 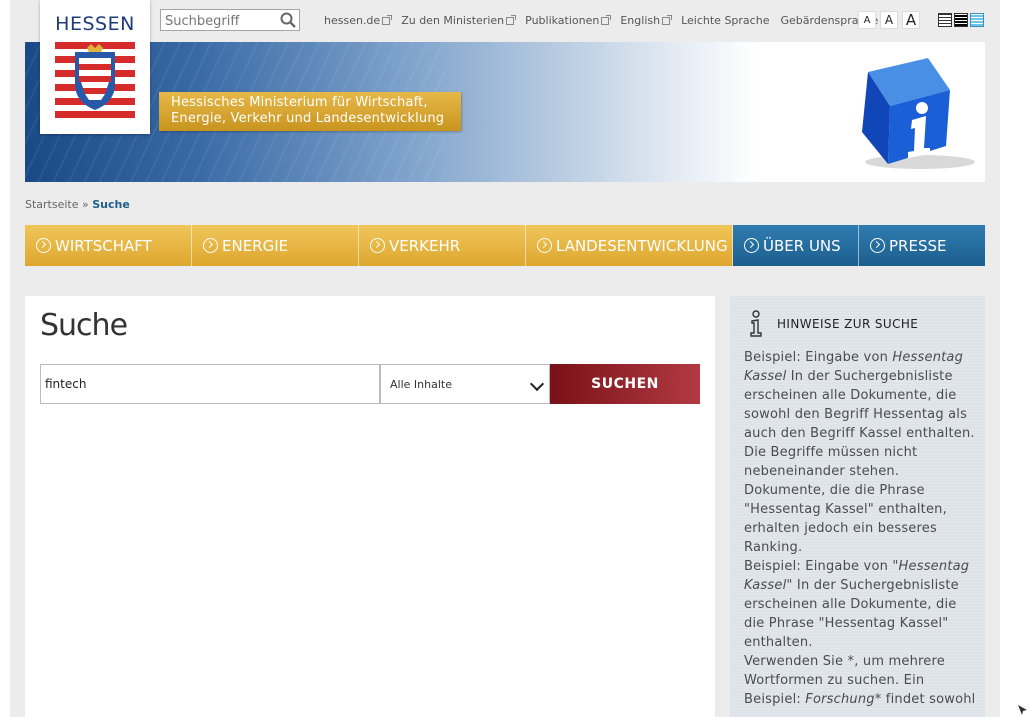 What do you see at coordinates (918, 113) in the screenshot?
I see `info-cube-icon` at bounding box center [918, 113].